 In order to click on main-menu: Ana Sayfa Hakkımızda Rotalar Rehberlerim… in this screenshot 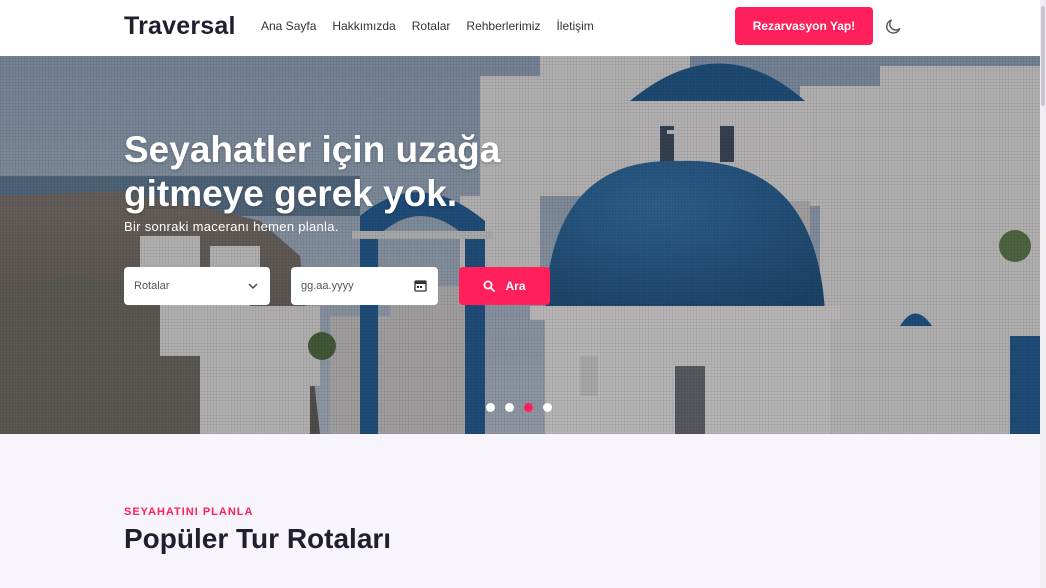, I will do `click(427, 26)`.